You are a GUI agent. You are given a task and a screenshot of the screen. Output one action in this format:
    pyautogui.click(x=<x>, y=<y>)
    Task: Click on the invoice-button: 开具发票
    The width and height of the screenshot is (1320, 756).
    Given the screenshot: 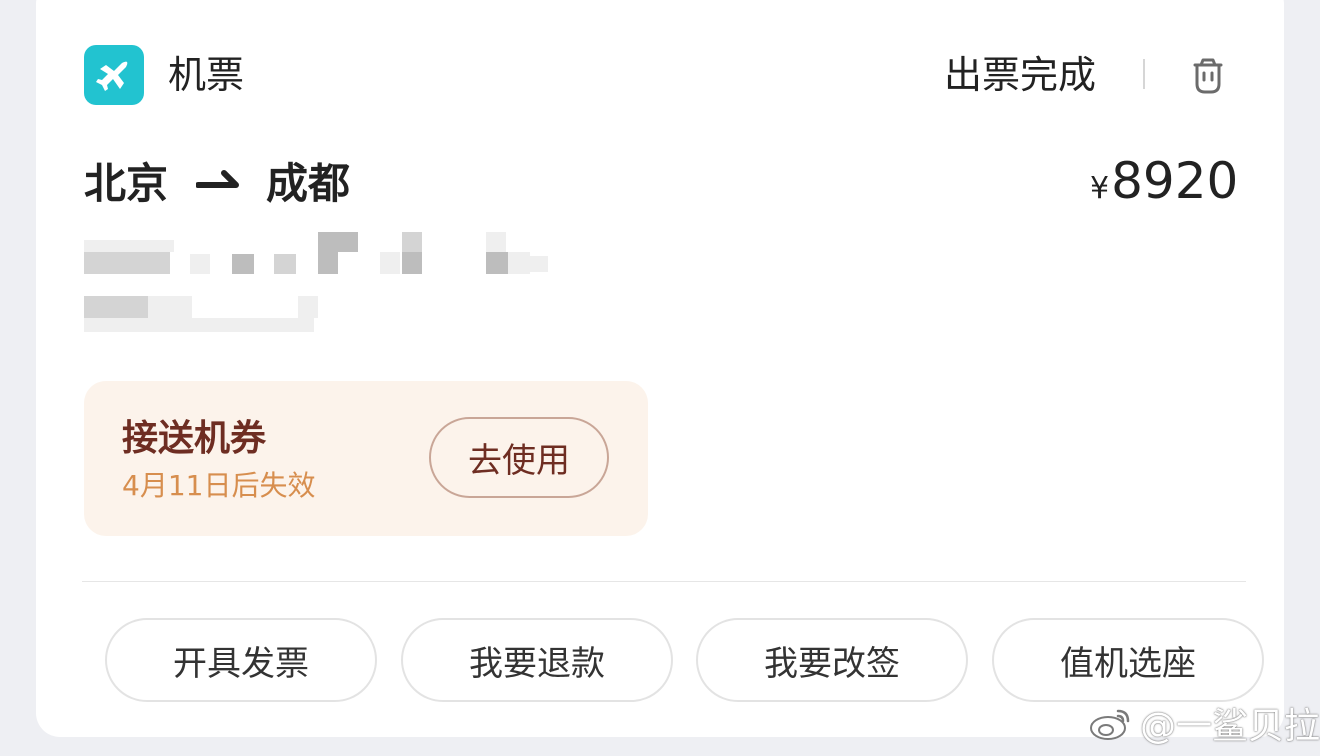 What is the action you would take?
    pyautogui.click(x=241, y=660)
    